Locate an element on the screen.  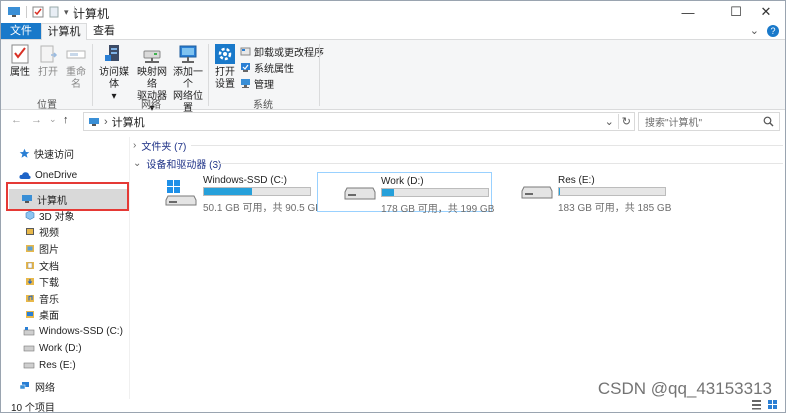
sidebar-item-label: 视频 is located at coordinates (49, 233).